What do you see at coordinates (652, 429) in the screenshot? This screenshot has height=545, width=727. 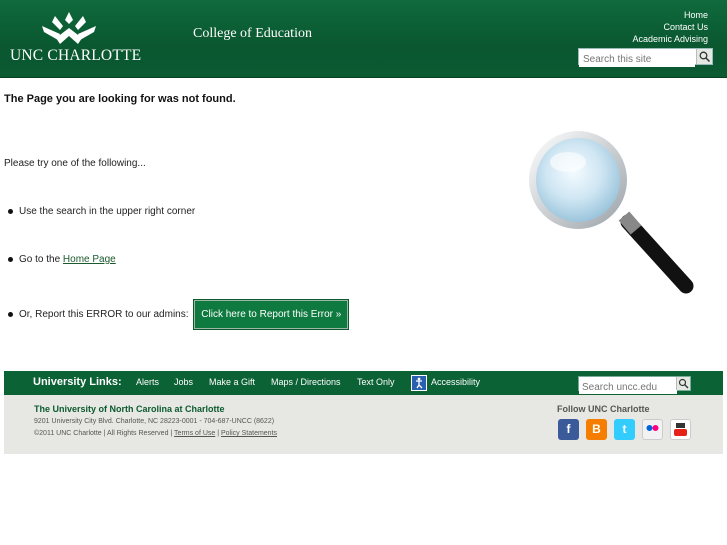 I see `flickr-icon` at bounding box center [652, 429].